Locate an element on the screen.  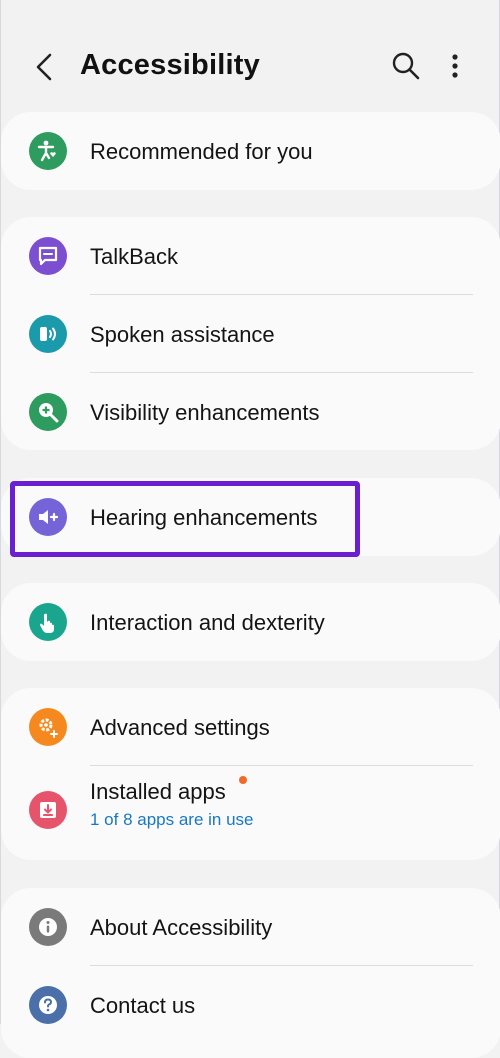
sound-waves-icon is located at coordinates (48, 334).